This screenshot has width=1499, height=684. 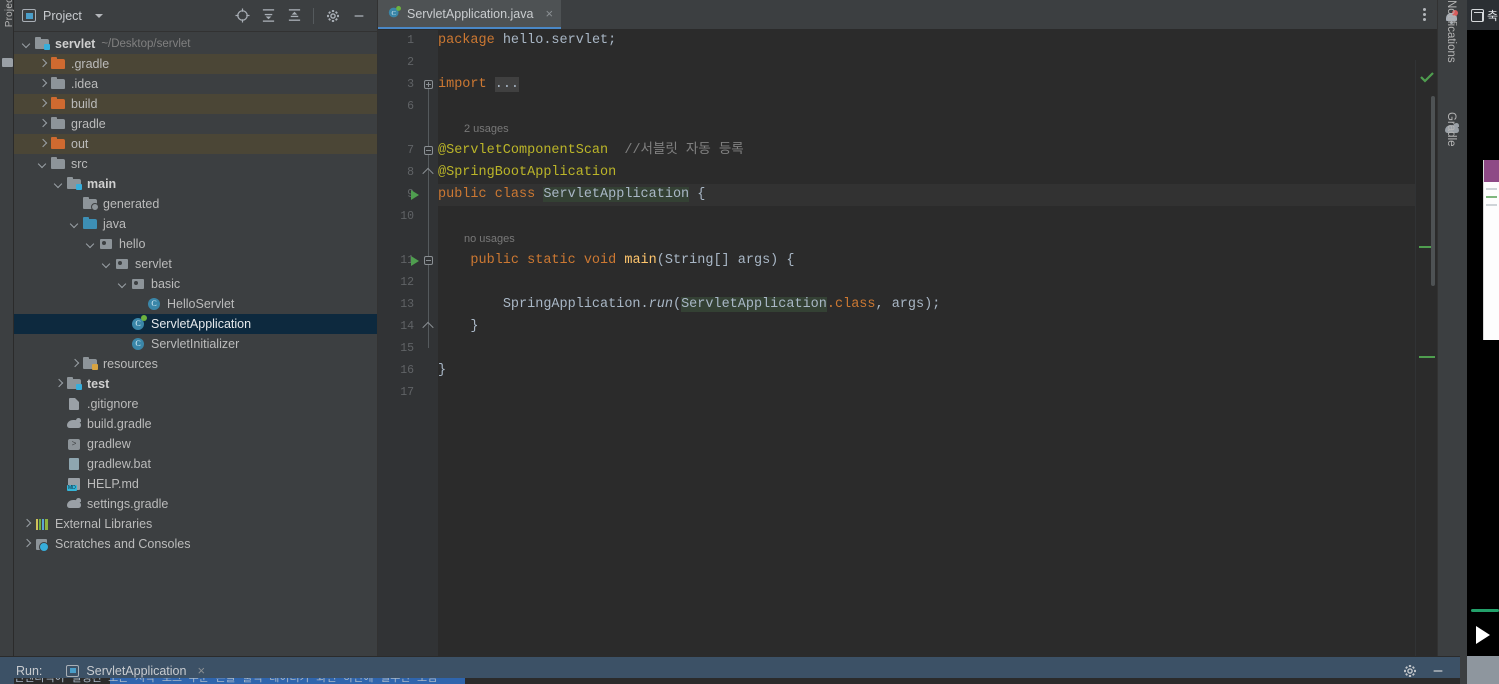 I want to click on line-number: 1, so click(x=410, y=40).